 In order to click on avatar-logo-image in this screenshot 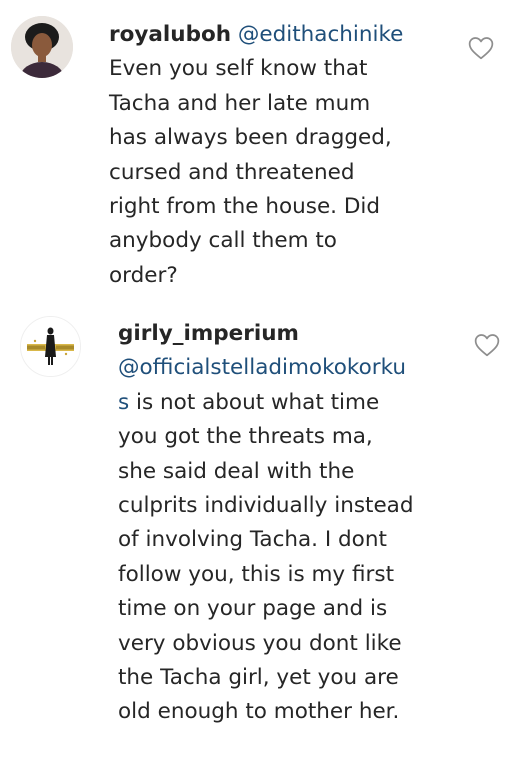, I will do `click(50, 346)`.